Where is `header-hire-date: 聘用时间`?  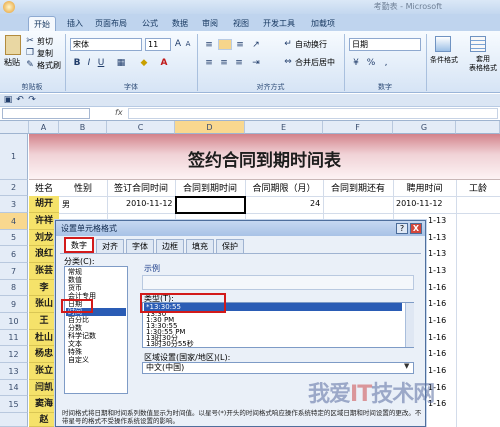 header-hire-date: 聘用时间 is located at coordinates (424, 188).